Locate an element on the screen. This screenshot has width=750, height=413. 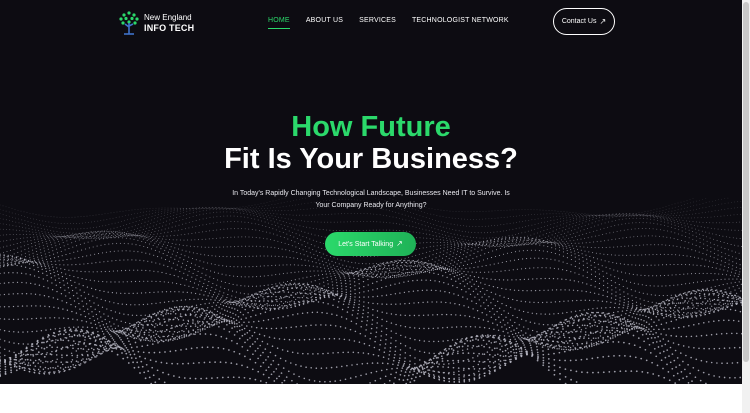
lets-start-talking-button: Let's Start Talking ↗ is located at coordinates (370, 244).